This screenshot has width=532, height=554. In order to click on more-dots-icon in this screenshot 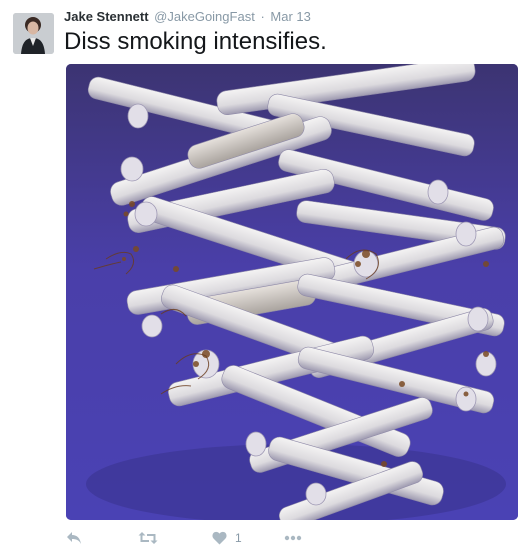, I will do `click(293, 538)`.